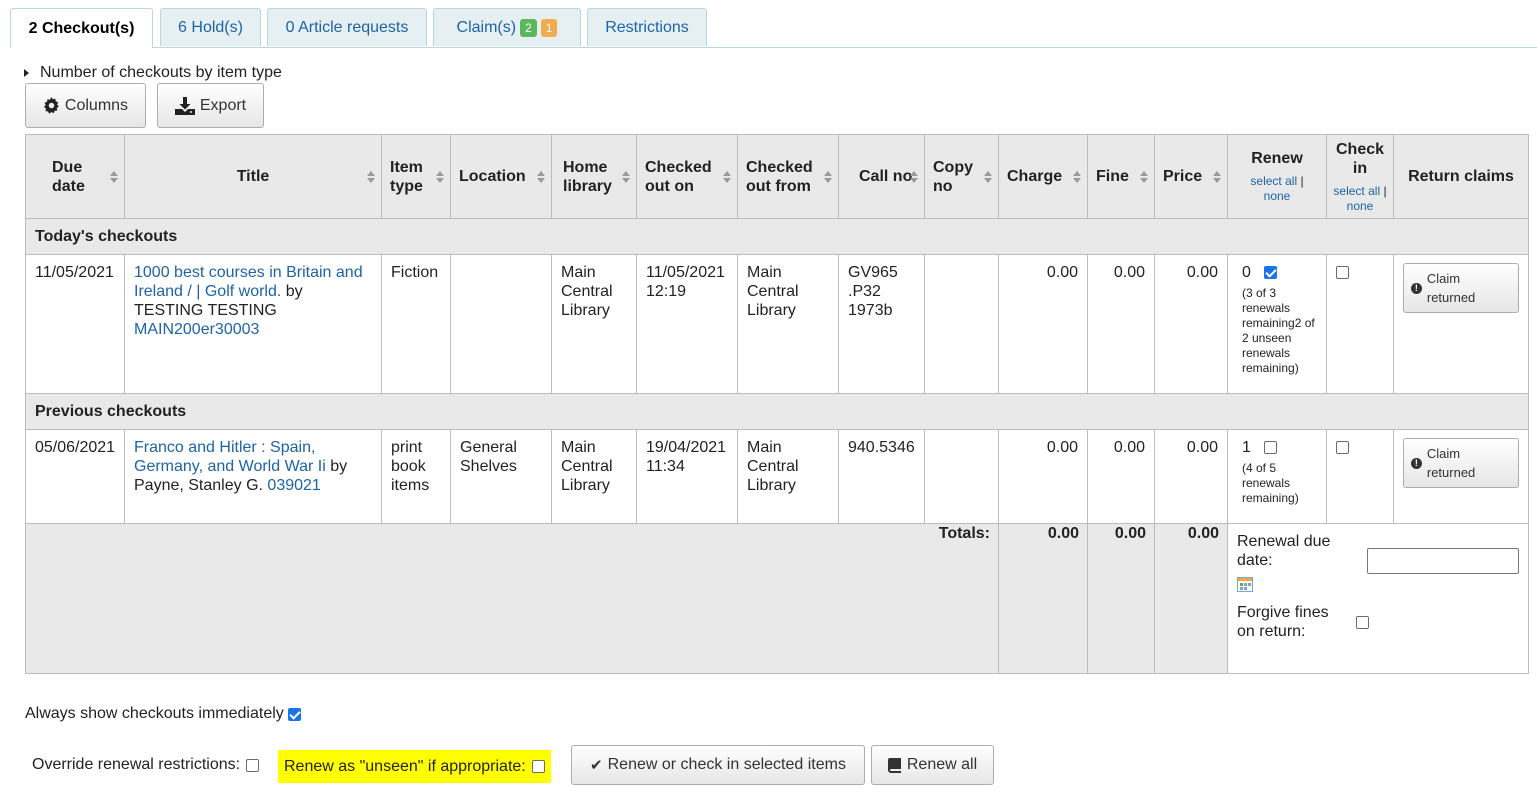 Image resolution: width=1537 pixels, height=795 pixels. I want to click on columns-button: Columns, so click(85, 105).